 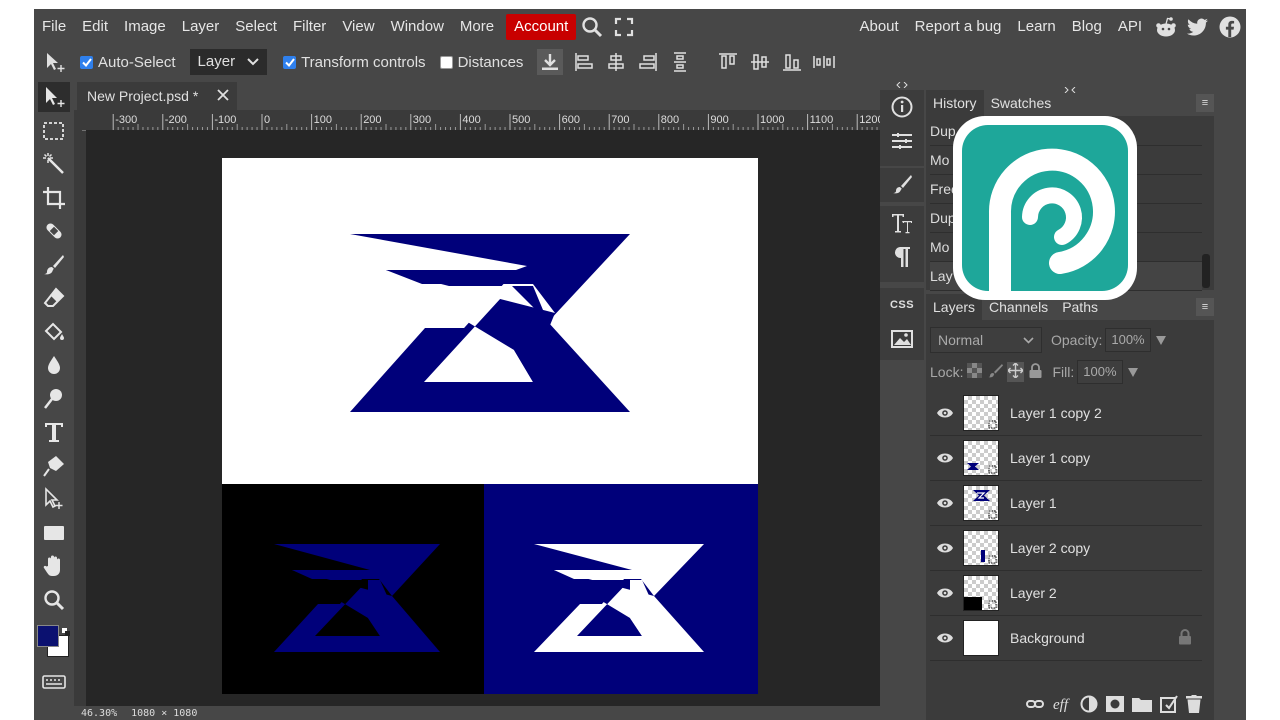 I want to click on layer-row: Background, so click(x=1066, y=638).